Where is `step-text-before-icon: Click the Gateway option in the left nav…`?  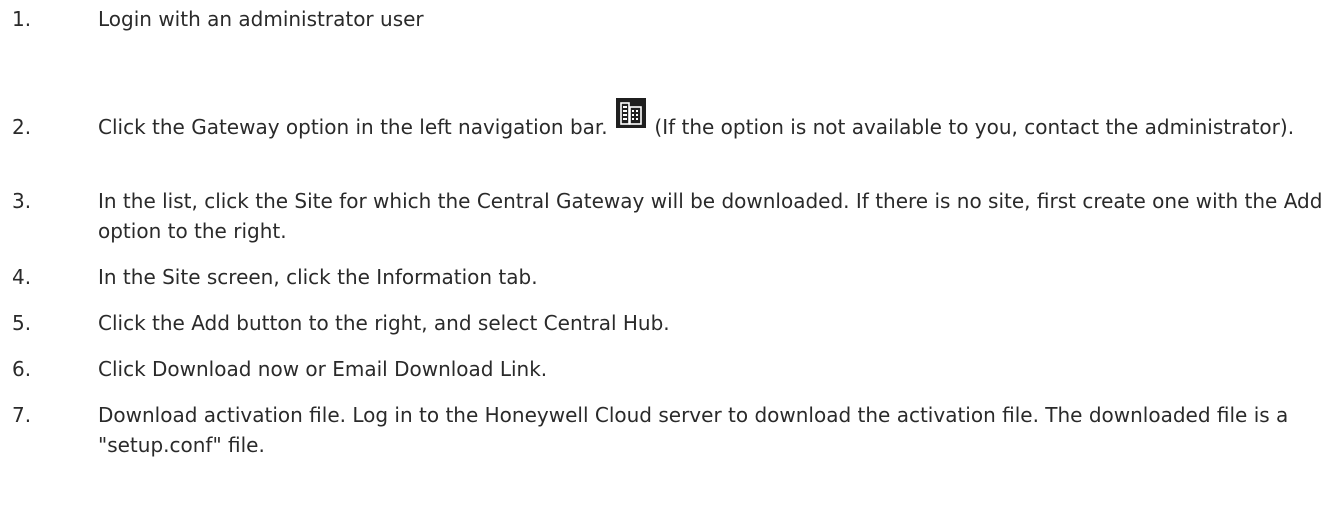
step-text-before-icon: Click the Gateway option in the left nav… is located at coordinates (353, 127).